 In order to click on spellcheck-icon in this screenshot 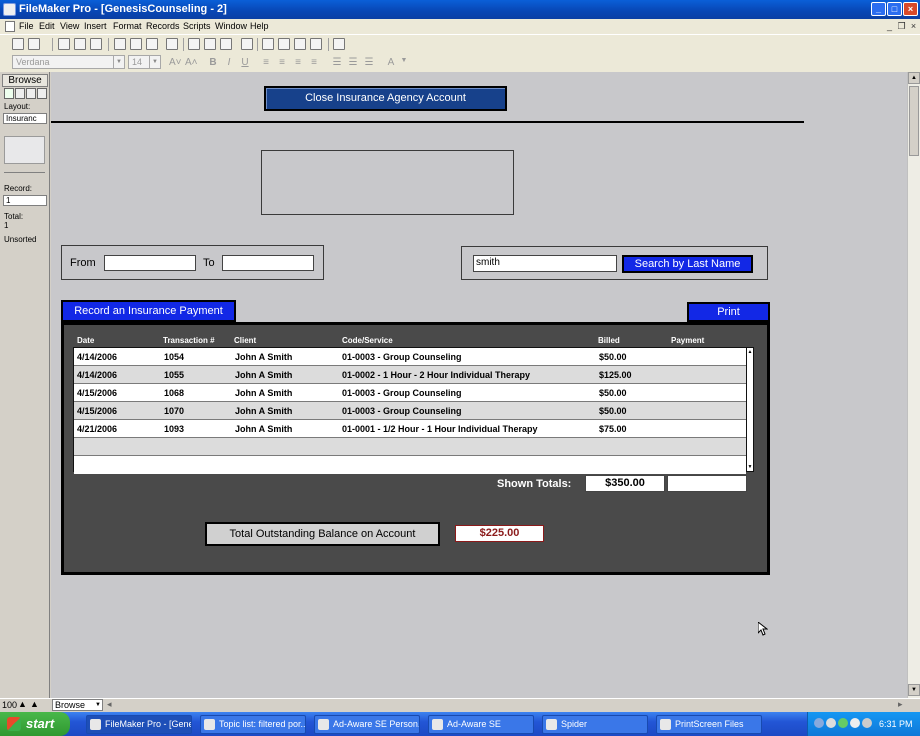, I will do `click(96, 44)`.